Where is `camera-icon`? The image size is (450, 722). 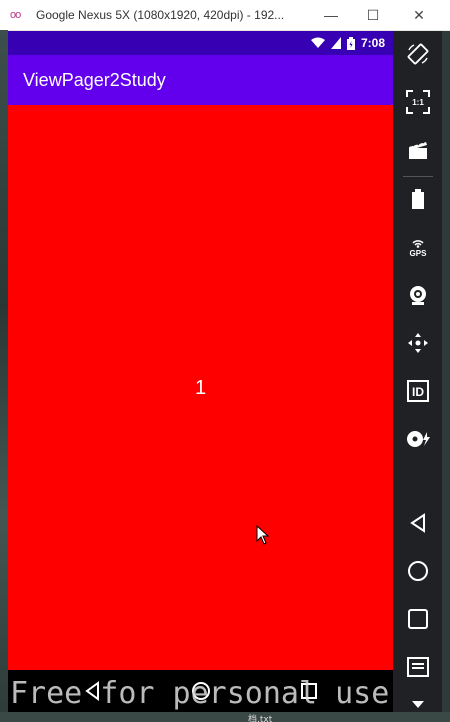
camera-icon is located at coordinates (418, 295).